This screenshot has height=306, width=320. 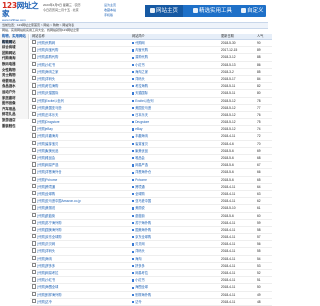 What do you see at coordinates (80, 266) in the screenshot?
I see `site-name-link: [代购]拼多多` at bounding box center [80, 266].